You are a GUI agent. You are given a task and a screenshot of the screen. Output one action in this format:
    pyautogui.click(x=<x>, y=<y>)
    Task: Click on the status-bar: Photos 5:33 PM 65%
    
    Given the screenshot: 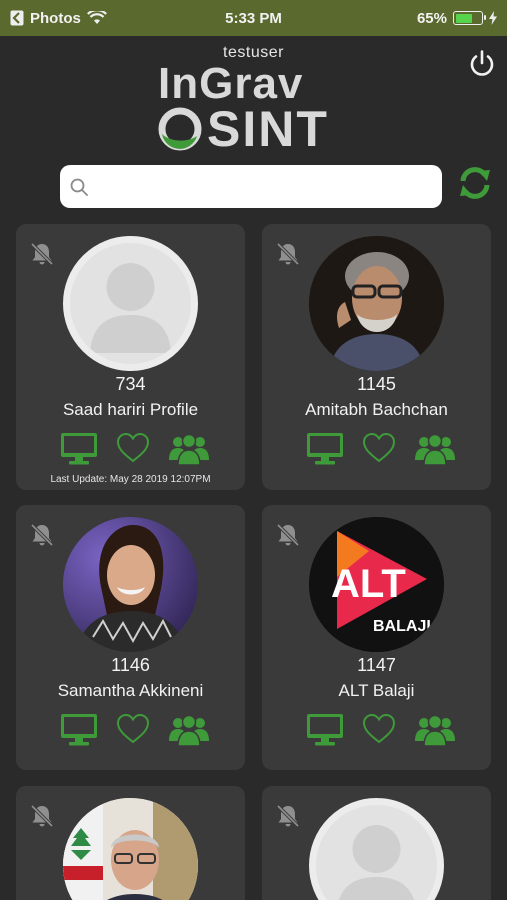 What is the action you would take?
    pyautogui.click(x=253, y=18)
    